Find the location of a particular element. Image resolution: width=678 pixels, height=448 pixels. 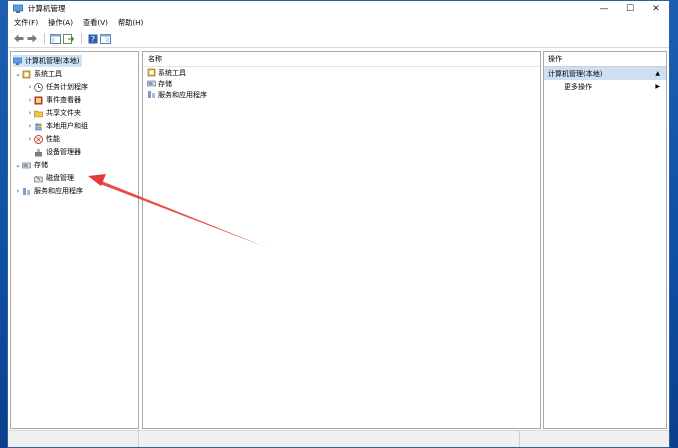

menu-view: 查看(V) is located at coordinates (95, 23).